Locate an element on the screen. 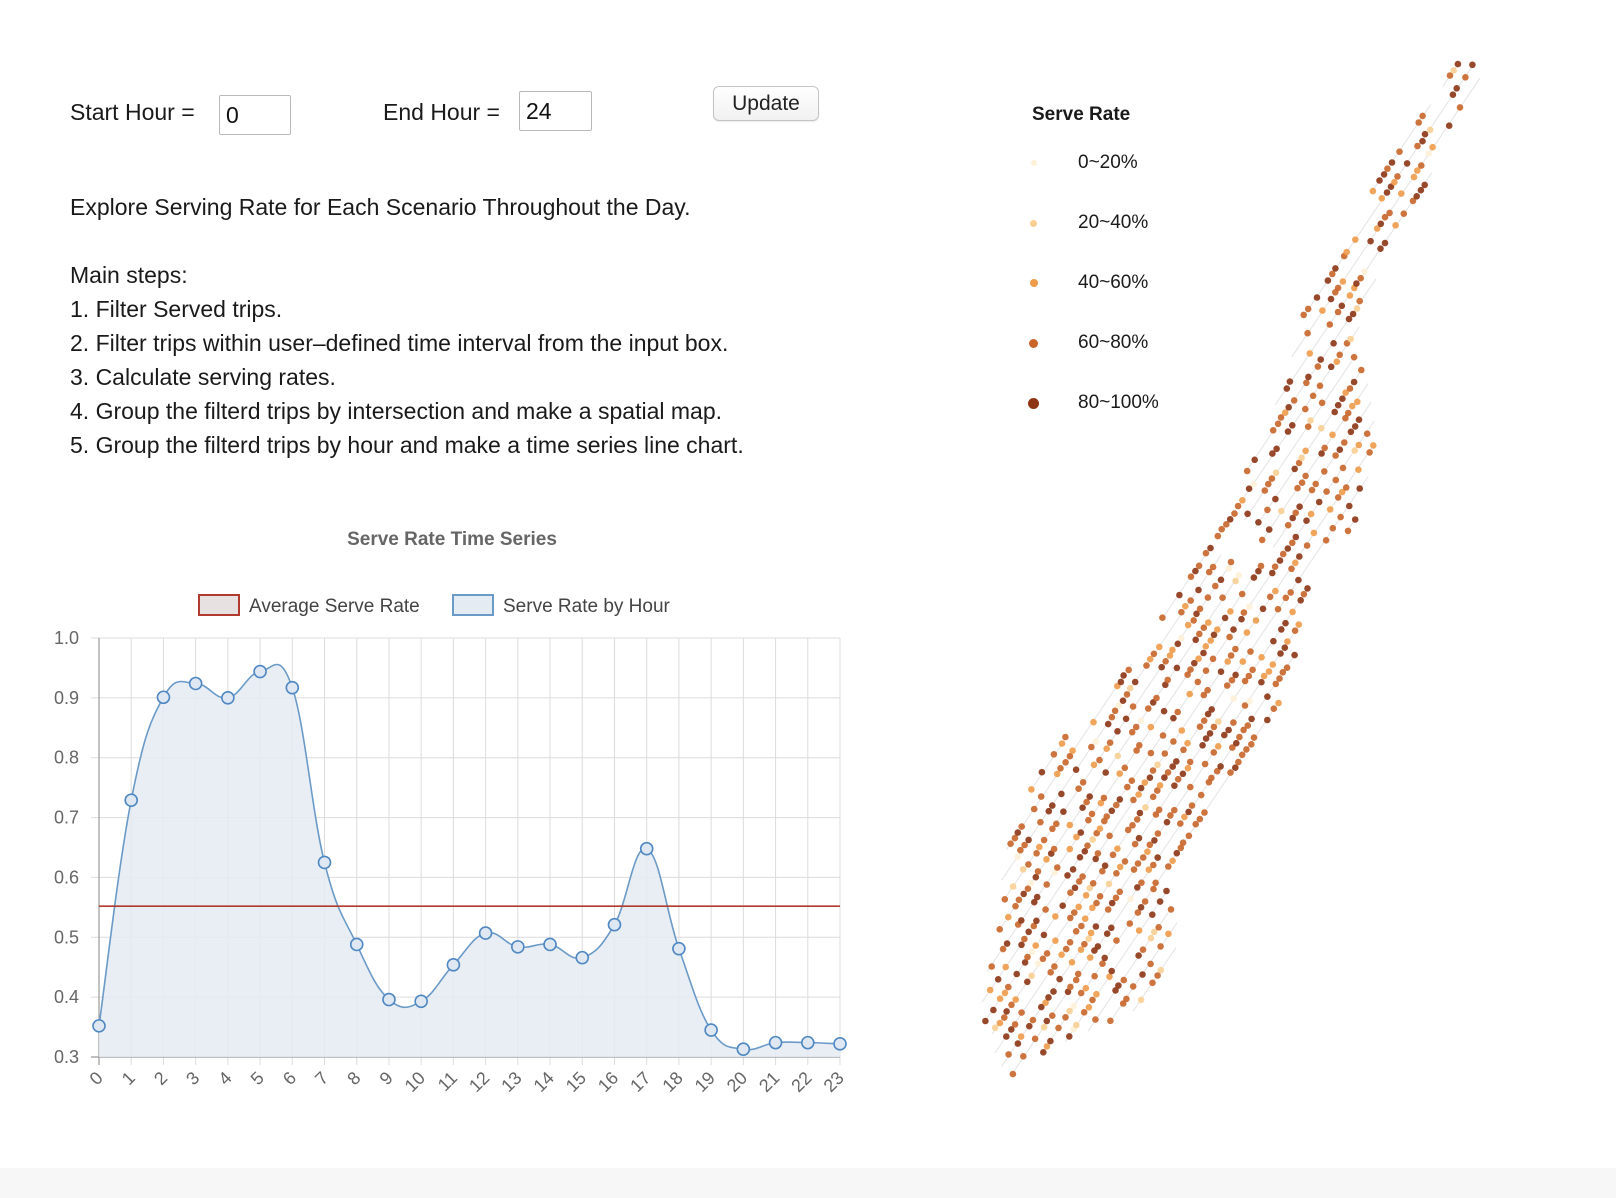 This screenshot has height=1198, width=1616. start-hour-input is located at coordinates (255, 115).